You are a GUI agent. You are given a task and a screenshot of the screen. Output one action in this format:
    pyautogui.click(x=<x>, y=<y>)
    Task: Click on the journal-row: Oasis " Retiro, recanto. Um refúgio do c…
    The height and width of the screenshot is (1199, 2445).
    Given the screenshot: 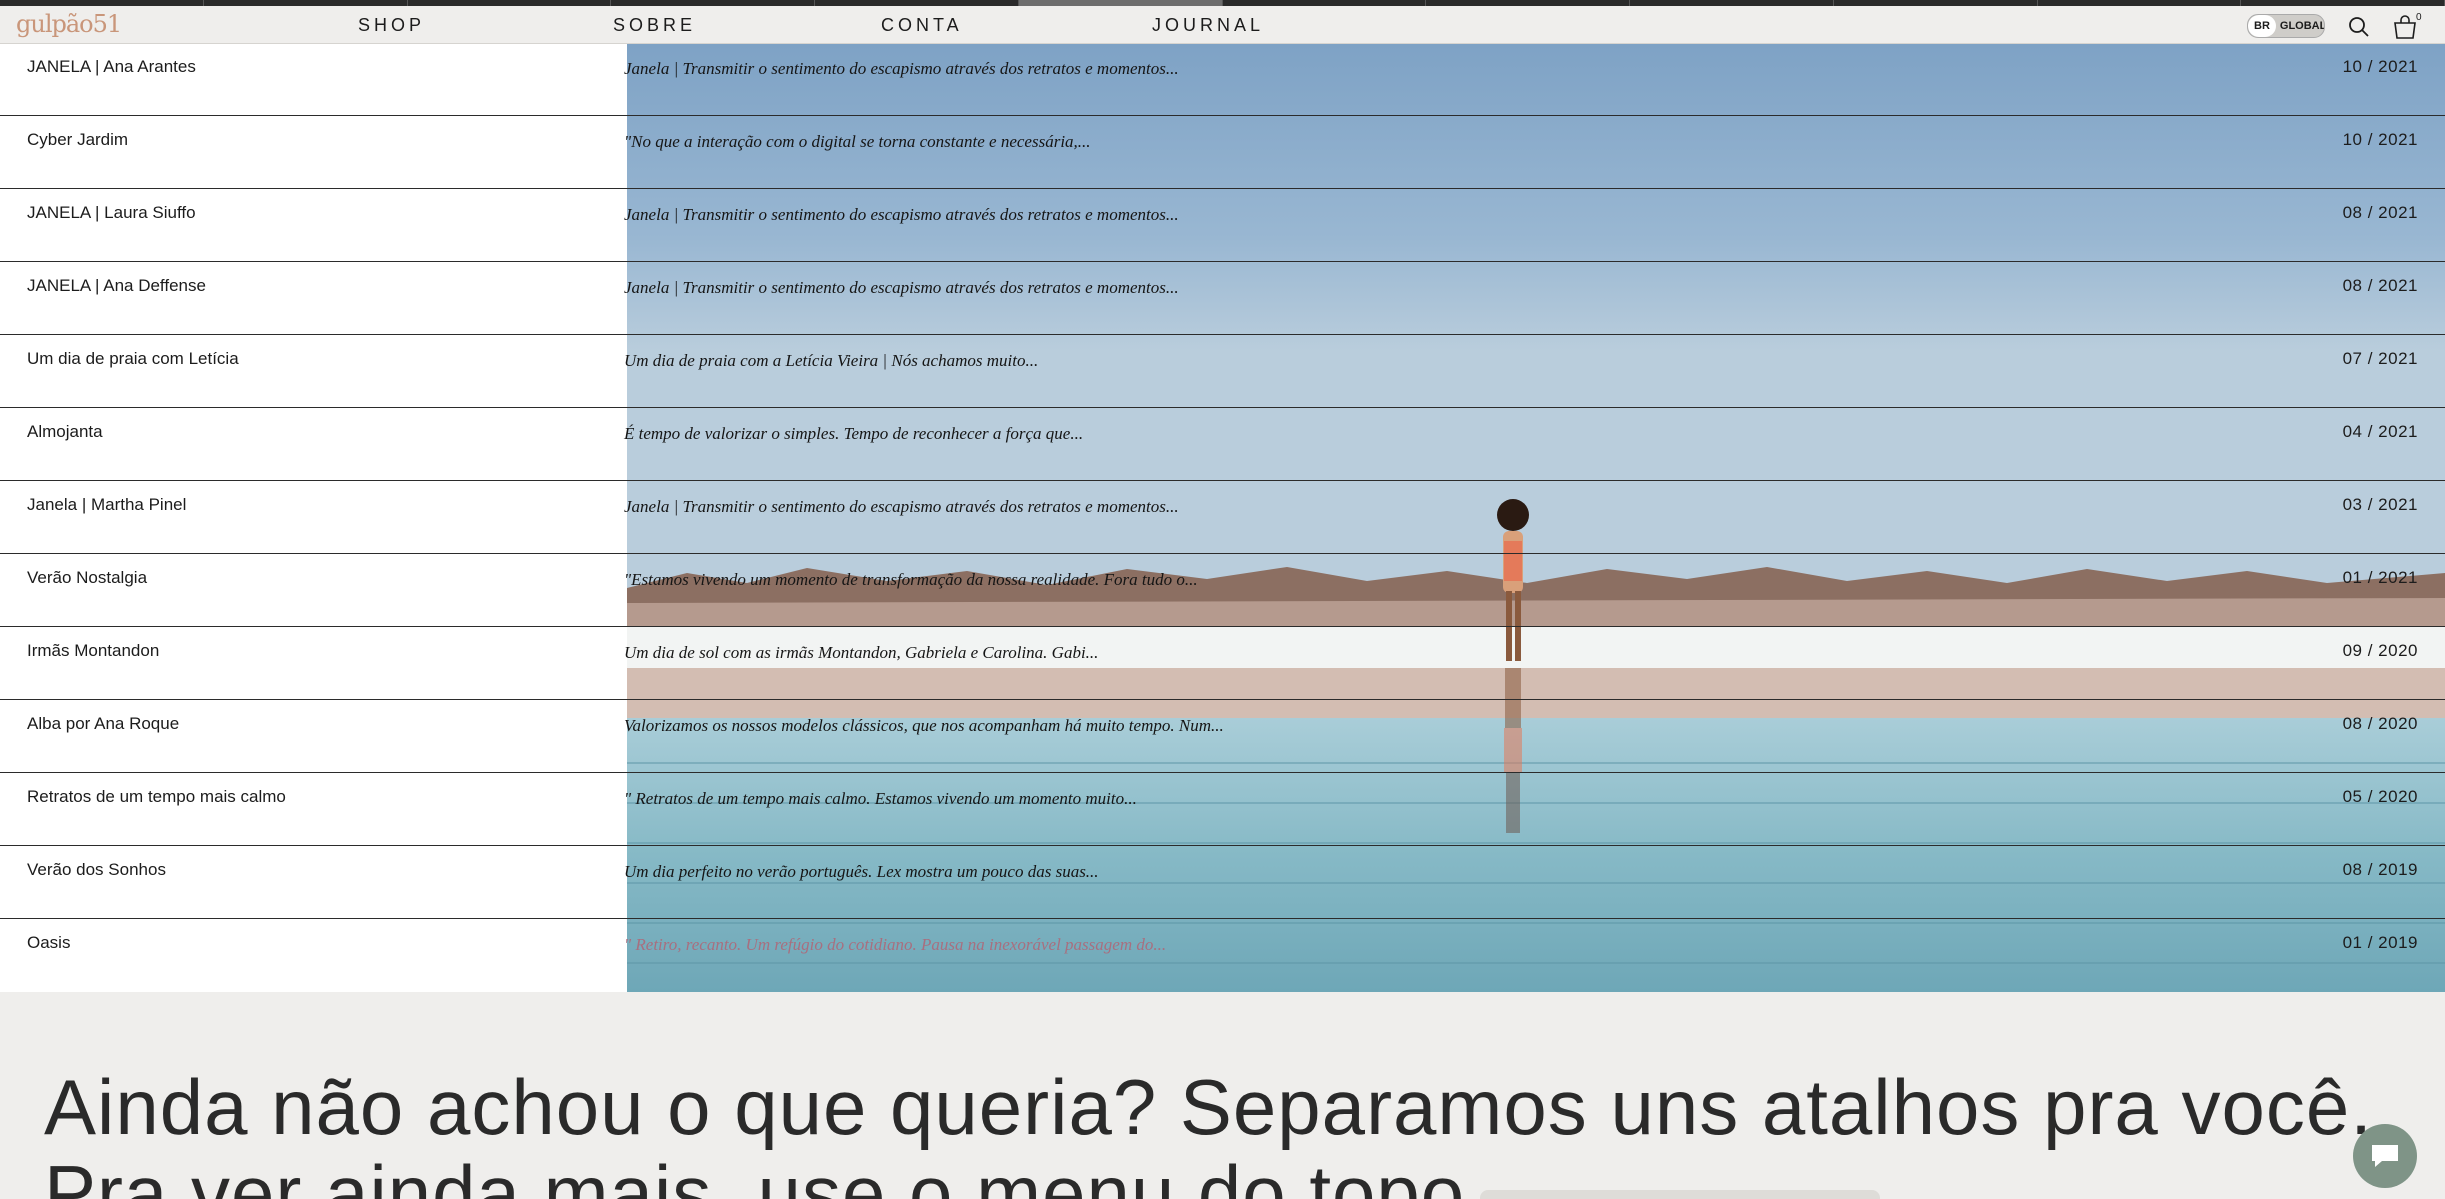 What is the action you would take?
    pyautogui.click(x=1222, y=955)
    